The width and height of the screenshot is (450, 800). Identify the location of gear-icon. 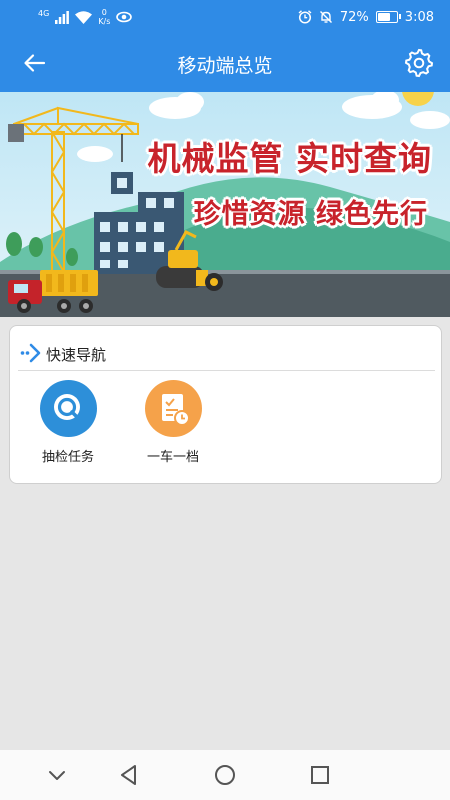
(419, 63).